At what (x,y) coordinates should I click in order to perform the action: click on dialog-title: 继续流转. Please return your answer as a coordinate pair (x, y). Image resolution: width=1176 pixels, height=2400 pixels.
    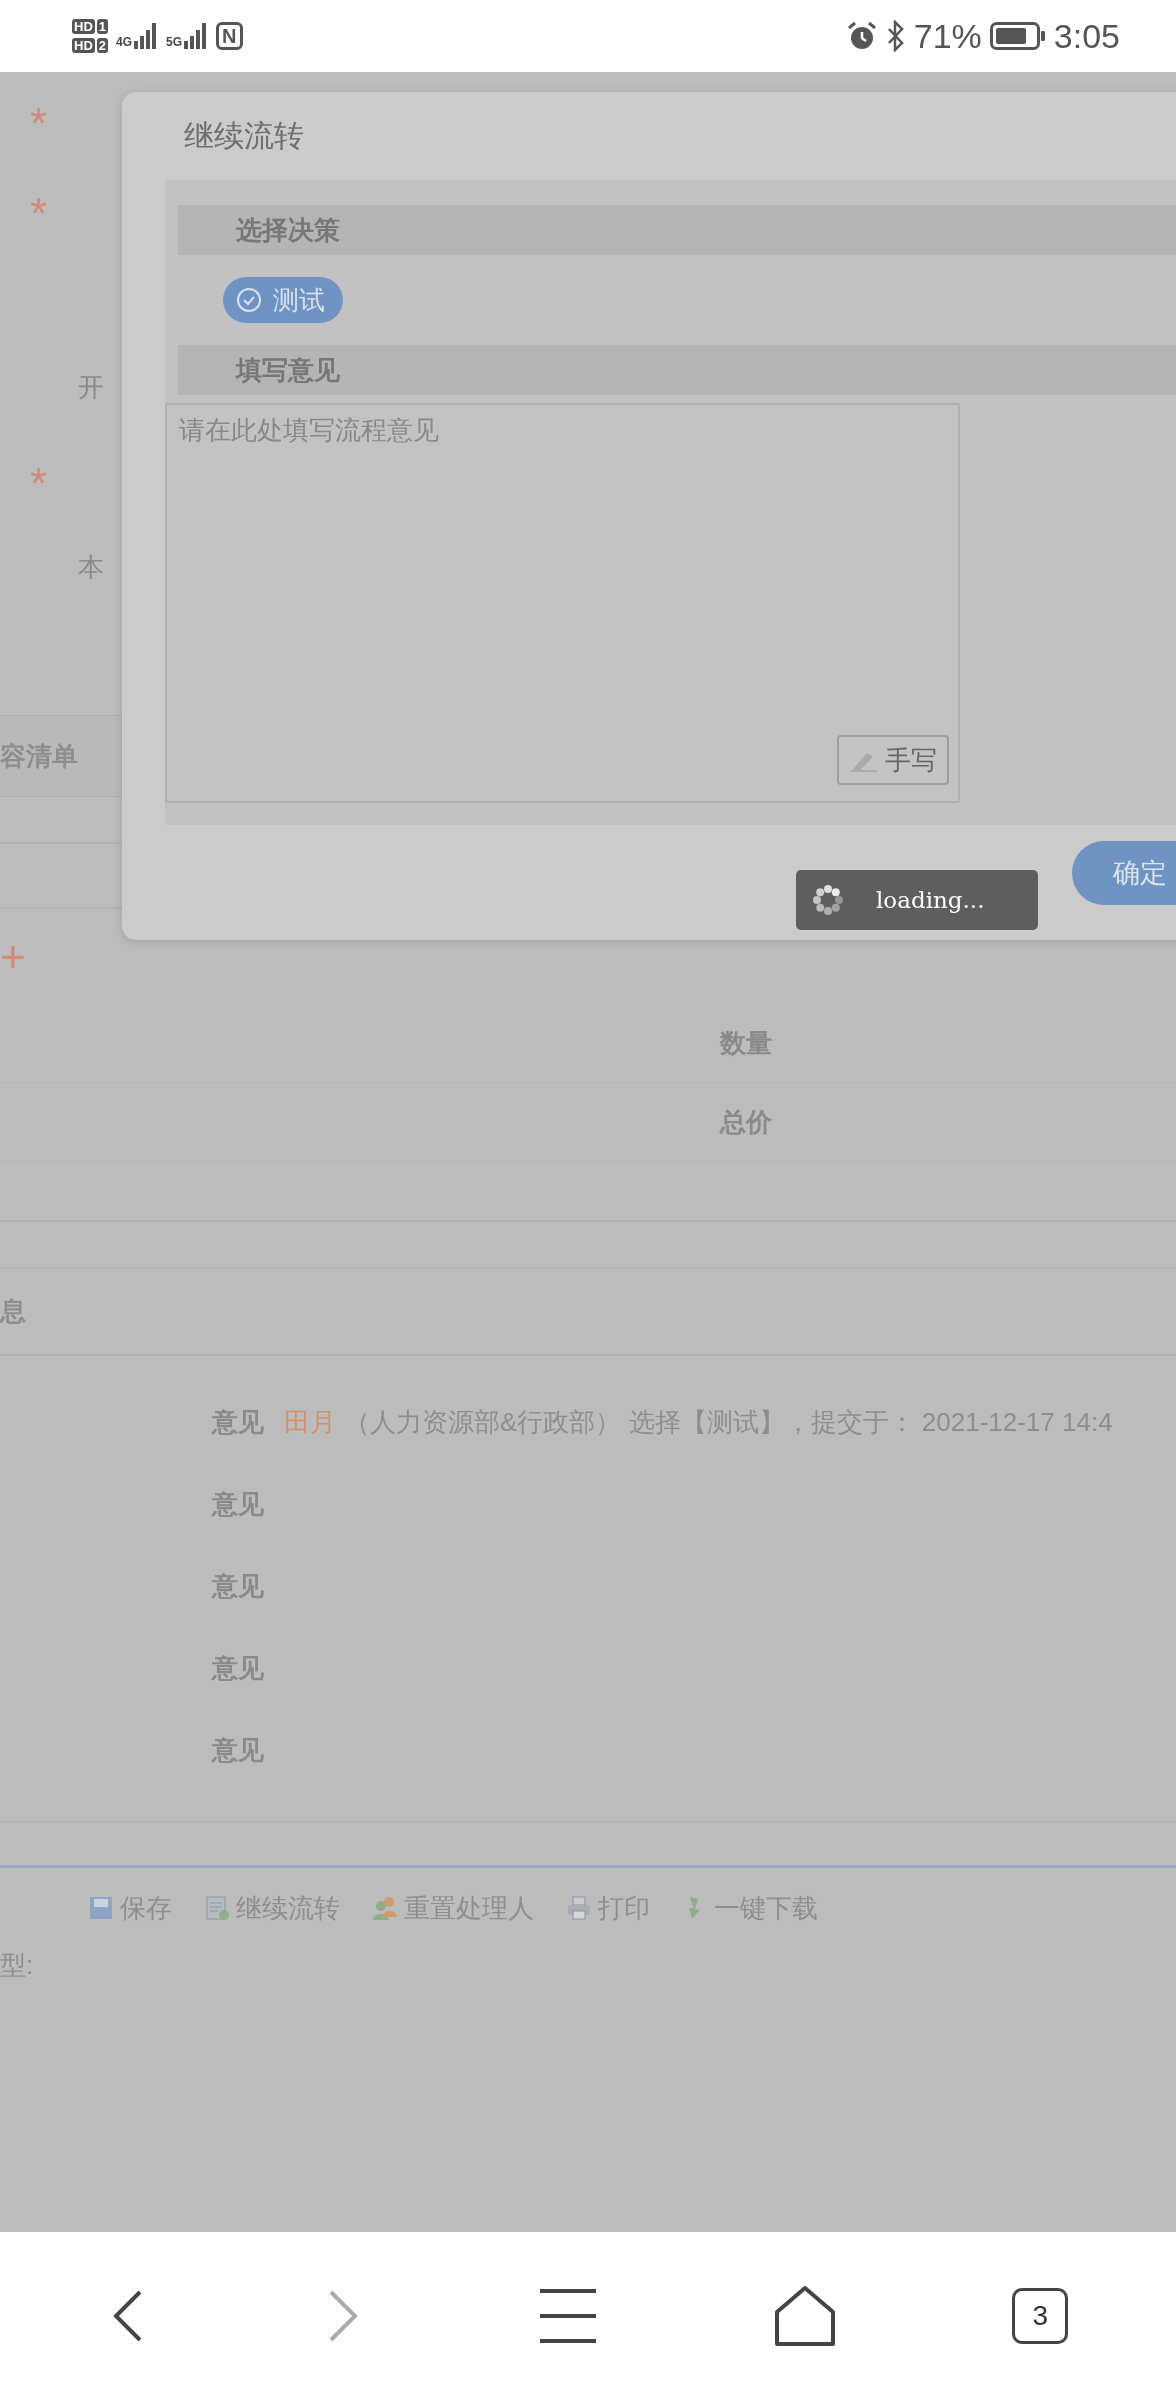
    Looking at the image, I should click on (244, 135).